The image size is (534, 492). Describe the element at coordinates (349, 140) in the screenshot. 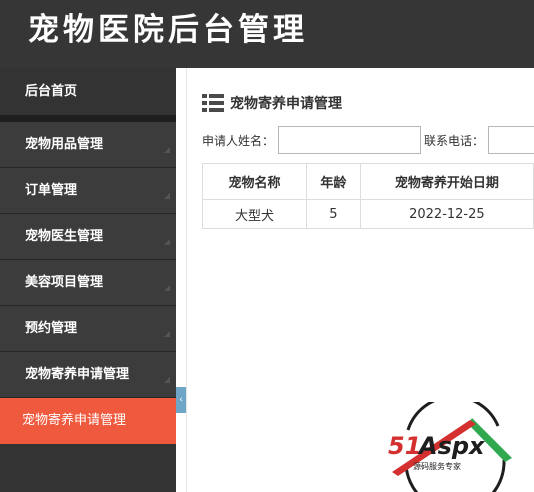

I see `applicant-name-input` at that location.